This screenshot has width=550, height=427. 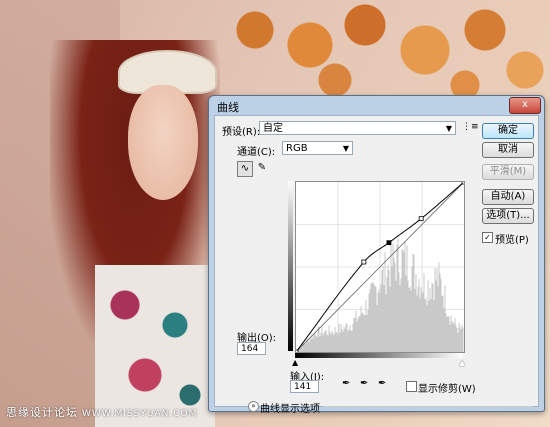 I want to click on auto-button: 自动(A), so click(x=508, y=197).